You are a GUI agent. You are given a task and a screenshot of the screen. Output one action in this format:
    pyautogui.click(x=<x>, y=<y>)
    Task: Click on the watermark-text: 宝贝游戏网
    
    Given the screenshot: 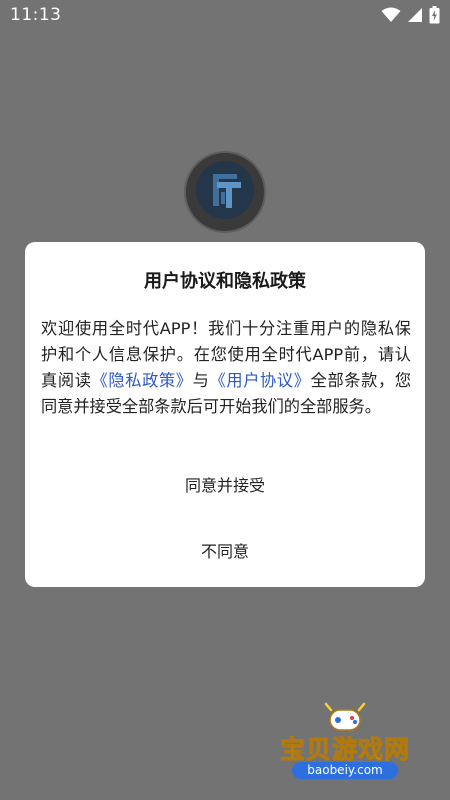 What is the action you would take?
    pyautogui.click(x=344, y=750)
    